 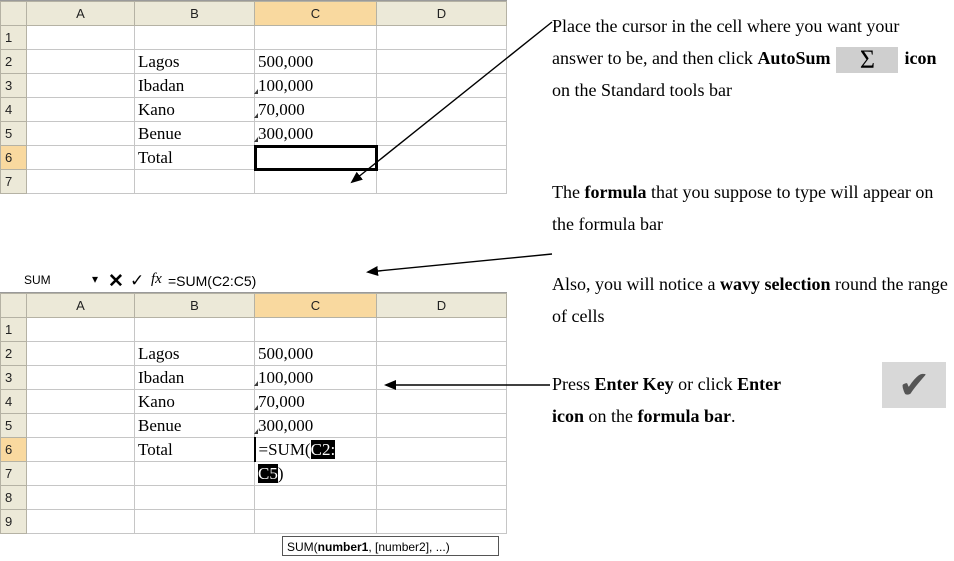 What do you see at coordinates (634, 384) in the screenshot?
I see `note-bold: Enter Key` at bounding box center [634, 384].